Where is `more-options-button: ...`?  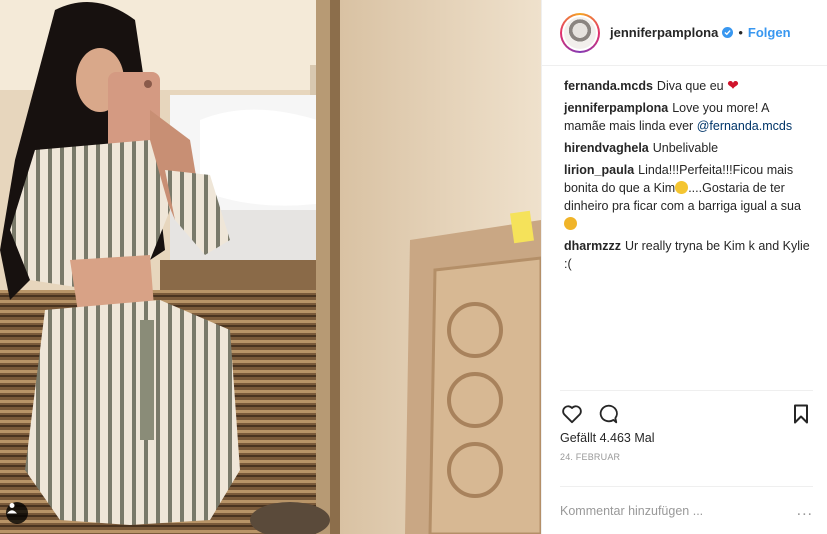
more-options-button: ... is located at coordinates (805, 511).